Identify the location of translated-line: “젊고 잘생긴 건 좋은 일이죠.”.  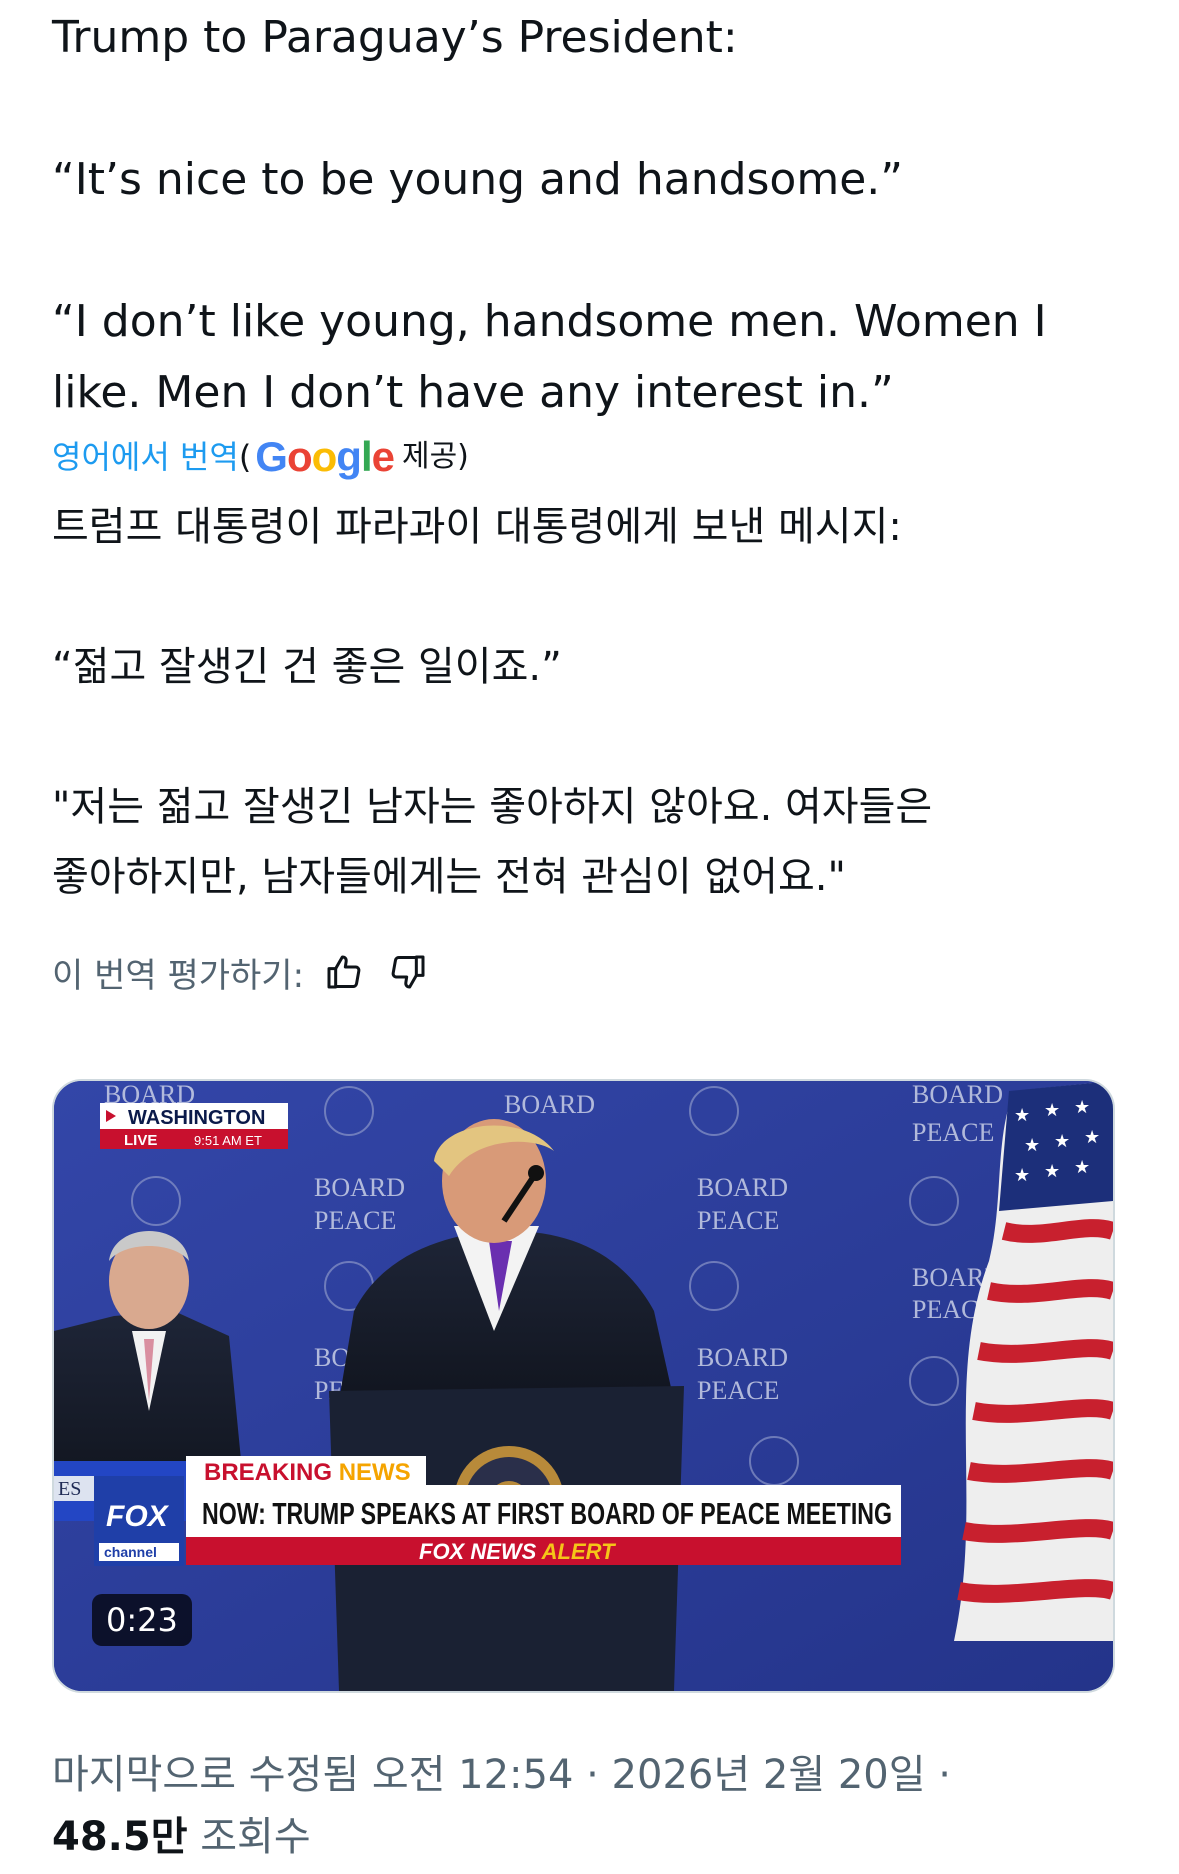
(307, 667).